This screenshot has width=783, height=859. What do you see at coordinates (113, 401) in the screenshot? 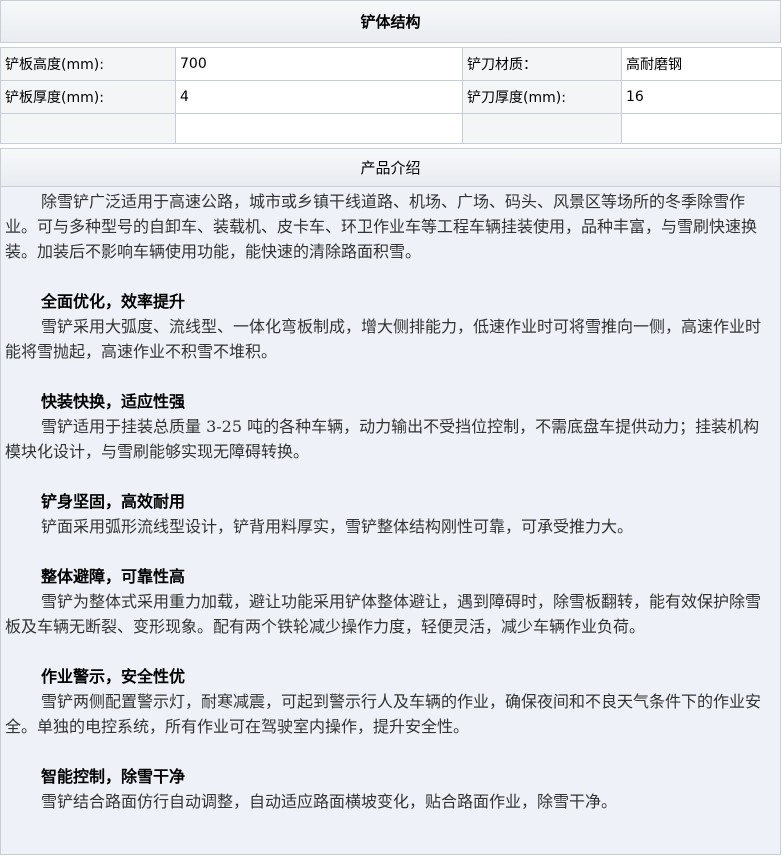
I see `feature-heading: 快装快换，适应性强` at bounding box center [113, 401].